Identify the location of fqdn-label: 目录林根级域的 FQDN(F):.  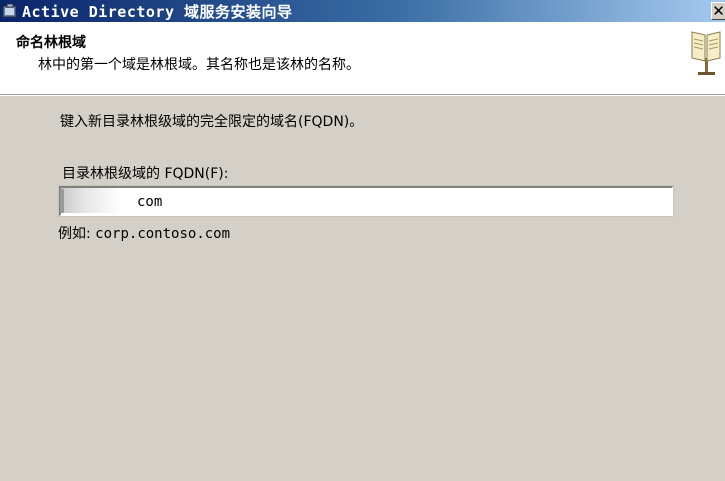
(145, 174).